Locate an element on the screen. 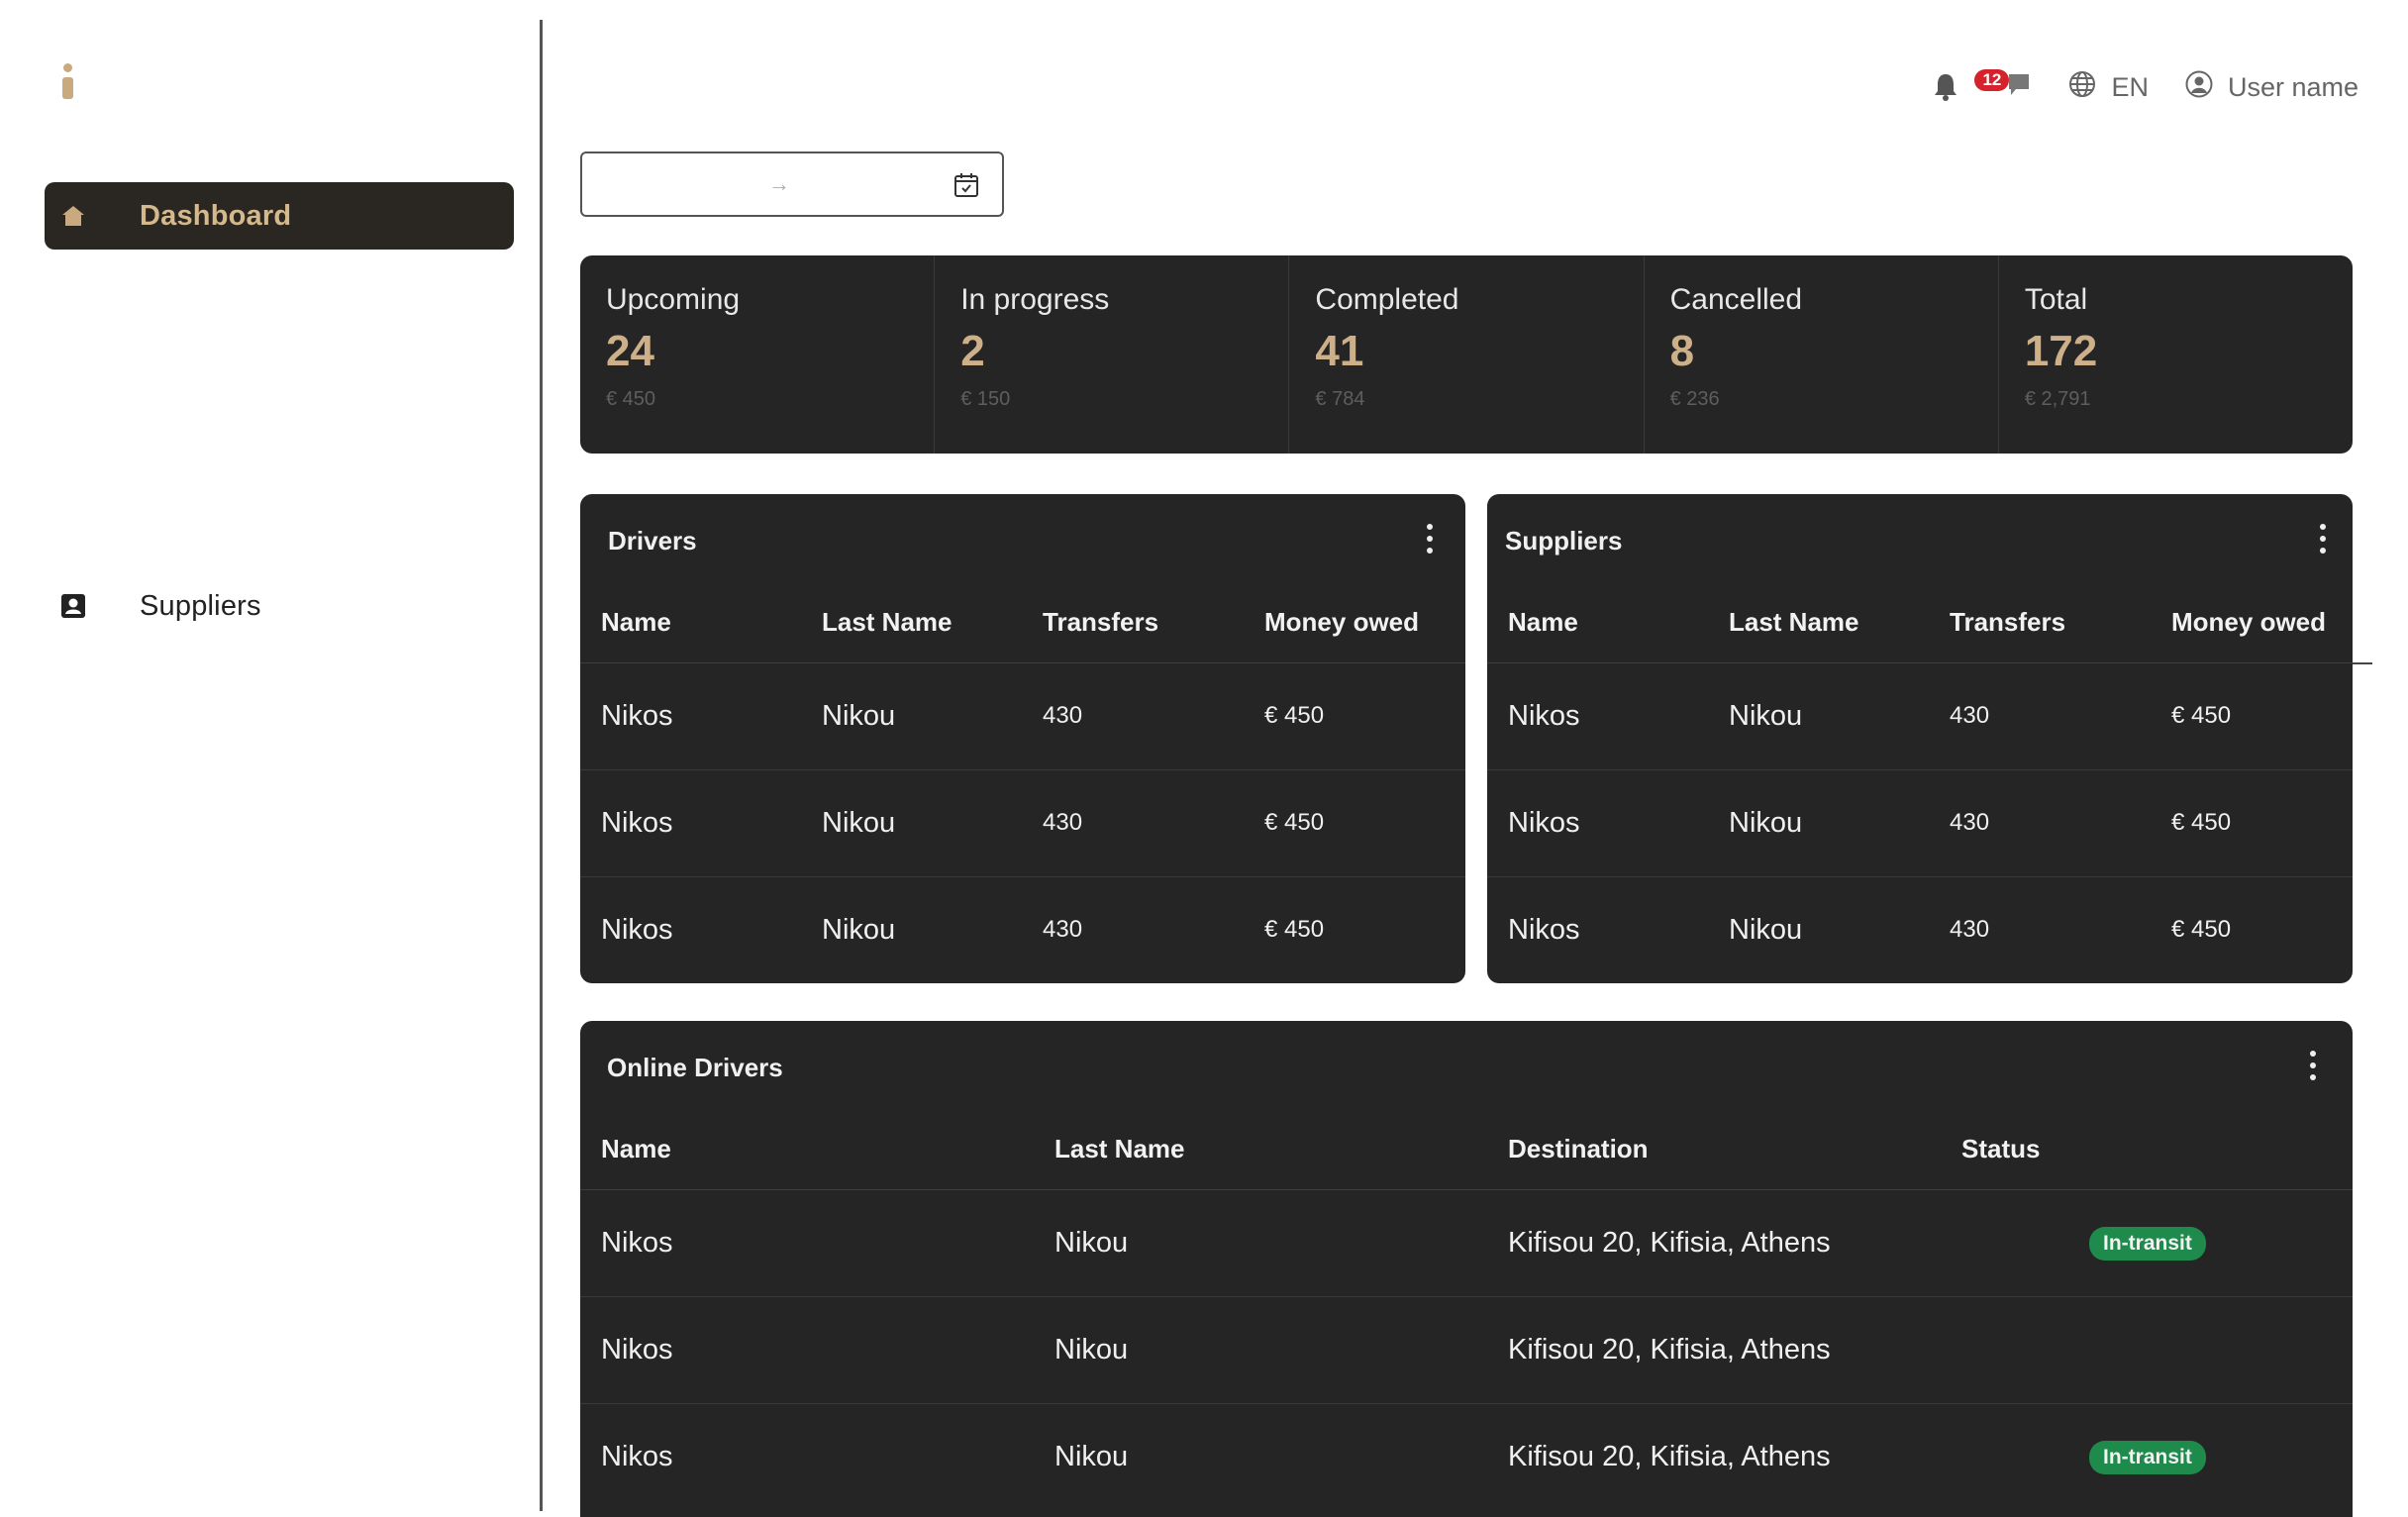 Image resolution: width=2408 pixels, height=1517 pixels. user-avatar-icon is located at coordinates (2199, 88).